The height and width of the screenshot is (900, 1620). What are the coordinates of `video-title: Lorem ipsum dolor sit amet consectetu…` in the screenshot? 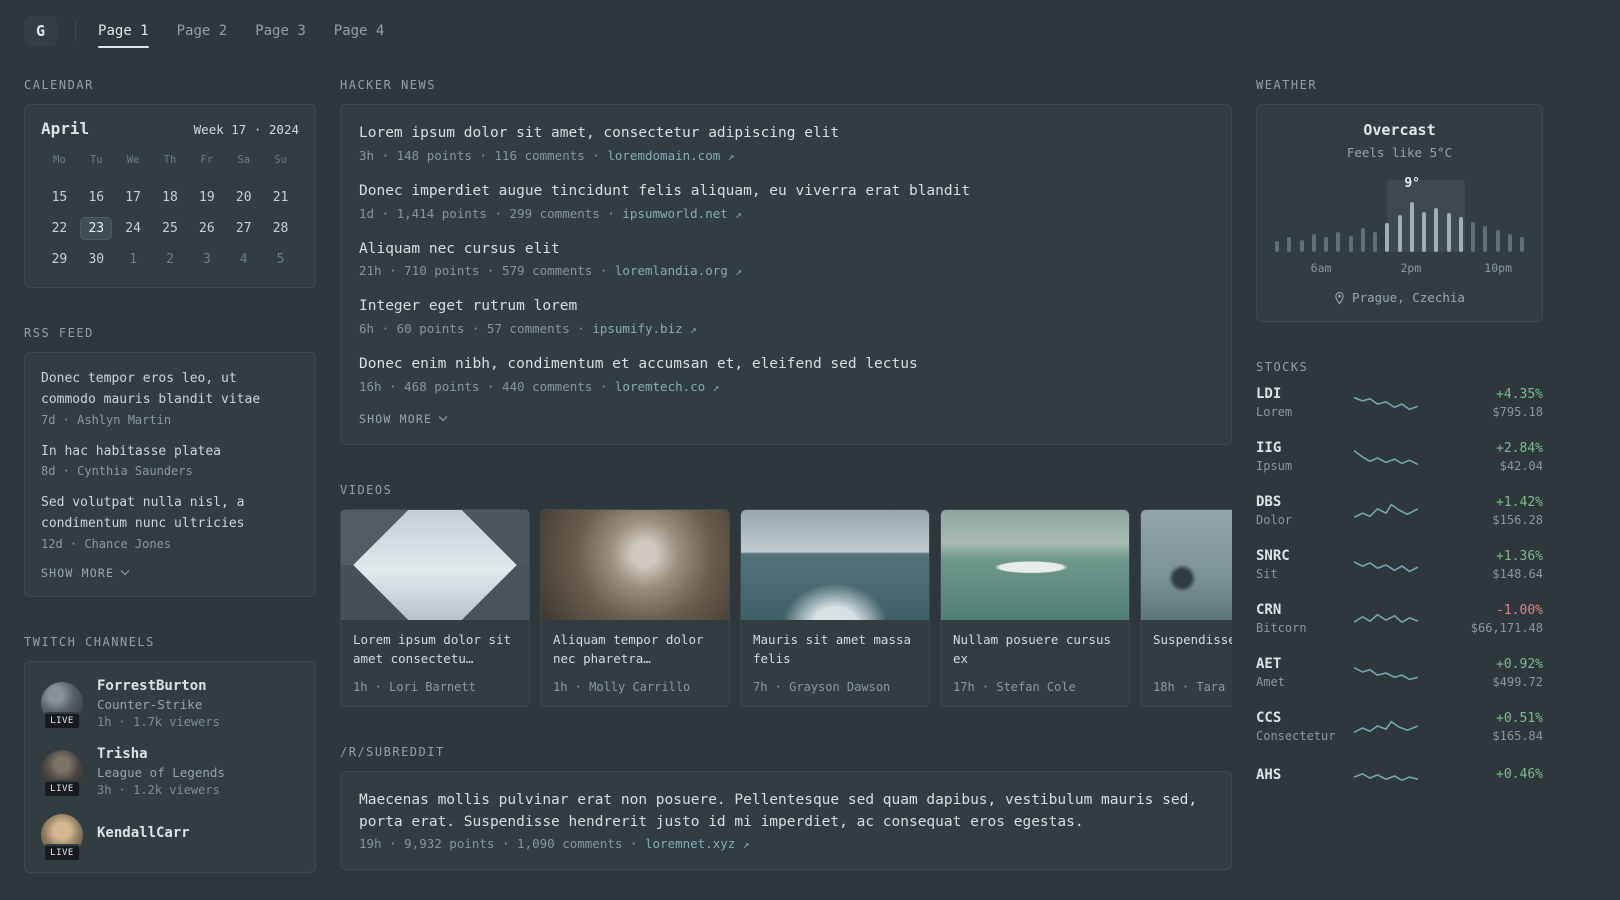 It's located at (435, 650).